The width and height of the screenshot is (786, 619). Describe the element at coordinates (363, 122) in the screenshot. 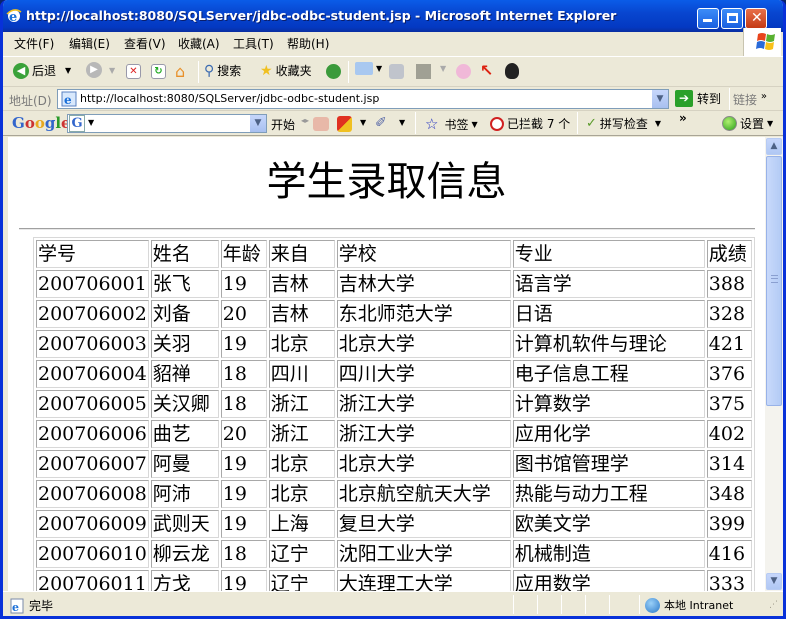

I see `pagerank-dropdown-icon: ▼` at that location.